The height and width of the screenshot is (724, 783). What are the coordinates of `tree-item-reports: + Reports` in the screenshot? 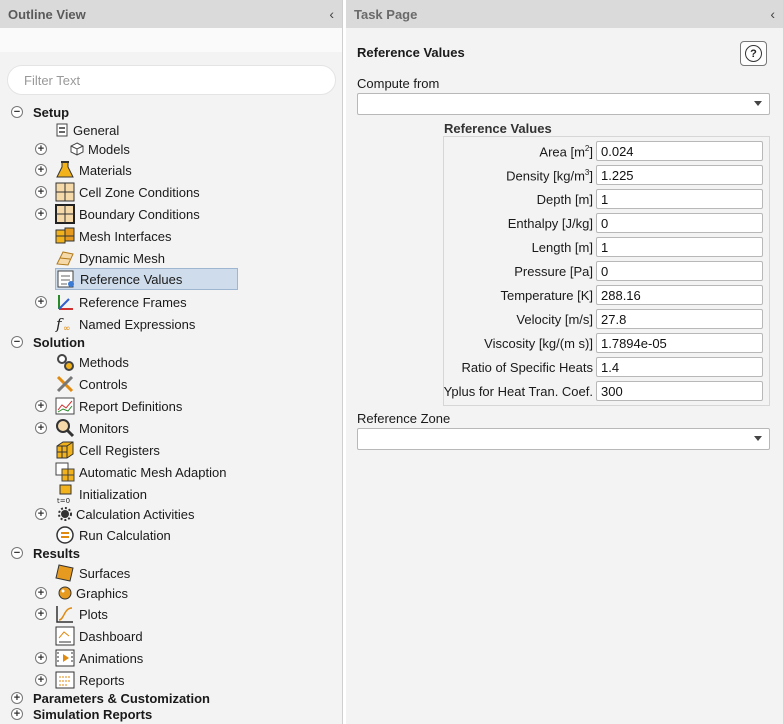 It's located at (77, 680).